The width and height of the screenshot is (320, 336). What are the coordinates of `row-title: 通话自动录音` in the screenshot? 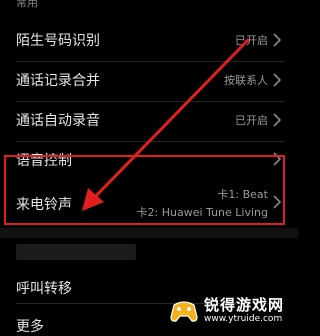 It's located at (58, 121).